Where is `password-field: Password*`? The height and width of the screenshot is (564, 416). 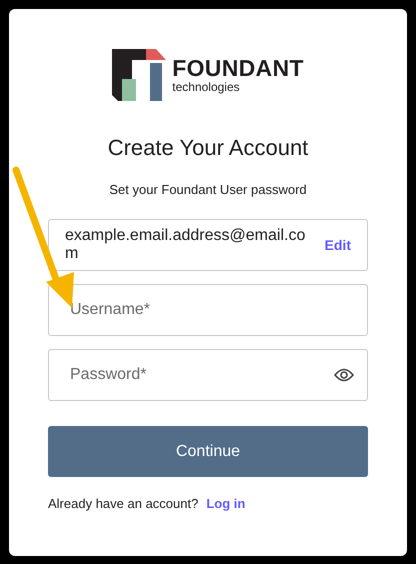
password-field: Password* is located at coordinates (208, 375).